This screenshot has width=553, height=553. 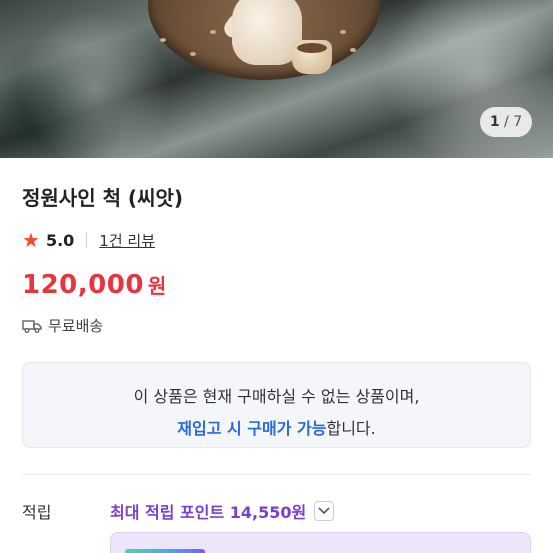 I want to click on image-counter: 1 / 7, so click(x=506, y=122).